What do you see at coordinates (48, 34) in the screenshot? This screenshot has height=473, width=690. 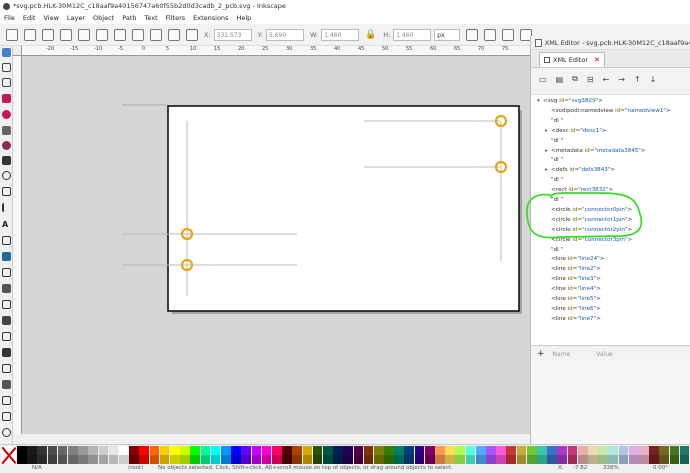 I see `deselect-icon` at bounding box center [48, 34].